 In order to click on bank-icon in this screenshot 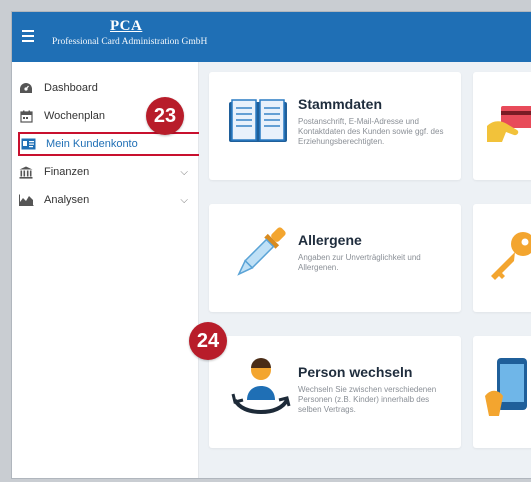, I will do `click(26, 172)`.